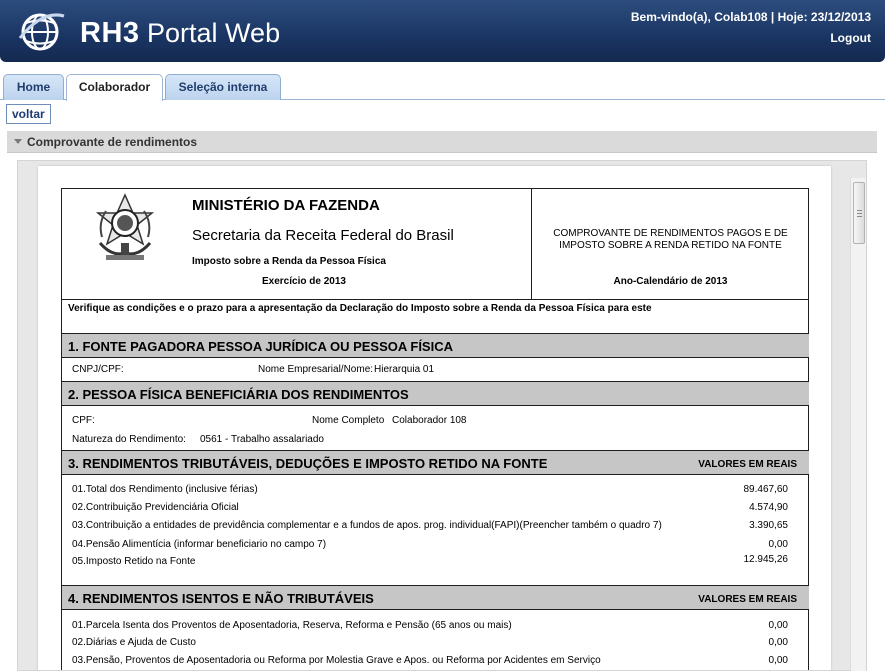 The height and width of the screenshot is (671, 885). What do you see at coordinates (98, 369) in the screenshot?
I see `cnpj-label: CNPJ/CPF:` at bounding box center [98, 369].